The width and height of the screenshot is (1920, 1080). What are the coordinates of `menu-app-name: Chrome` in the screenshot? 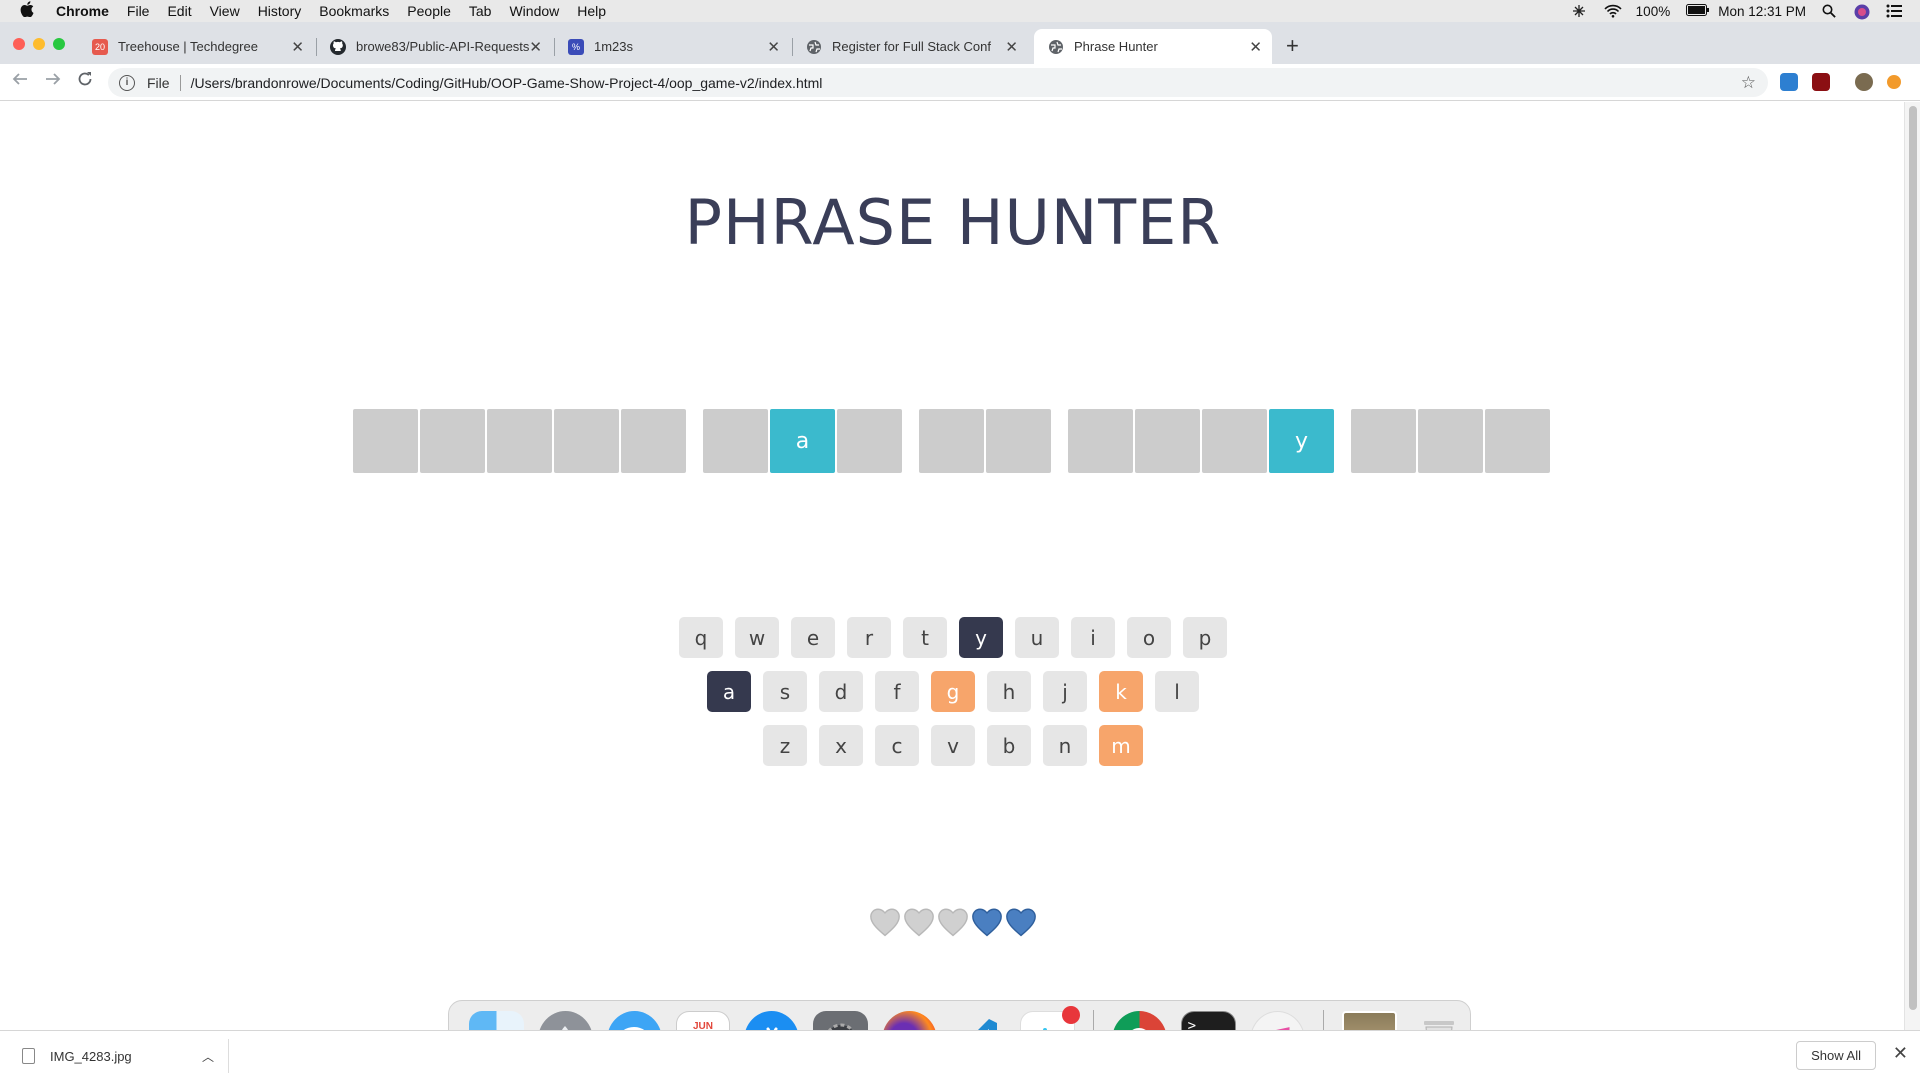 It's located at (82, 11).